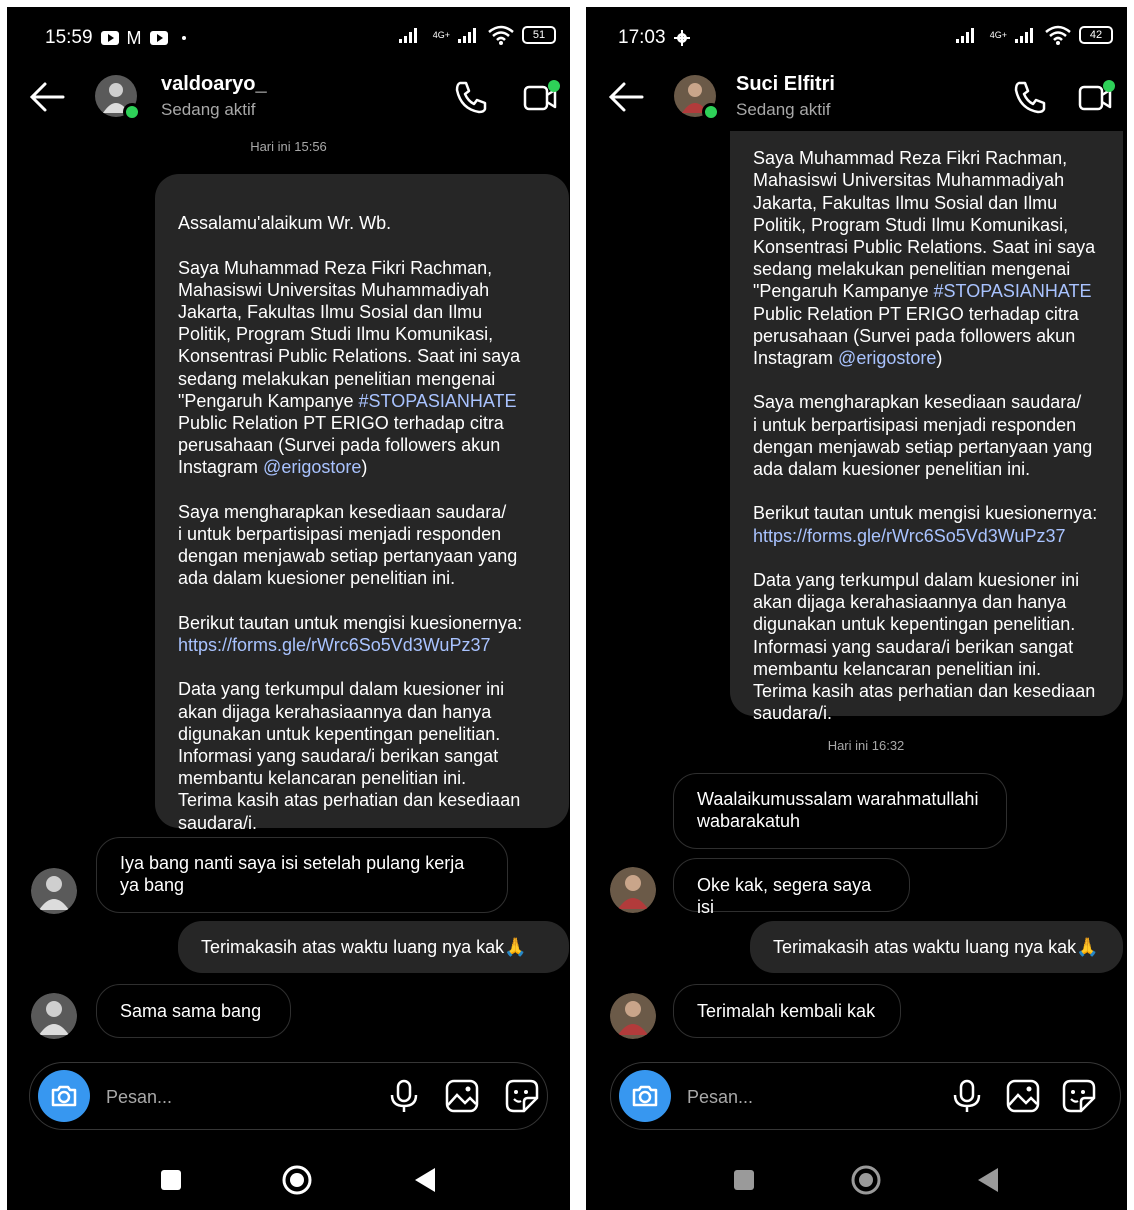 The image size is (1134, 1210). What do you see at coordinates (191, 1011) in the screenshot?
I see `message-text: Sama sama bang` at bounding box center [191, 1011].